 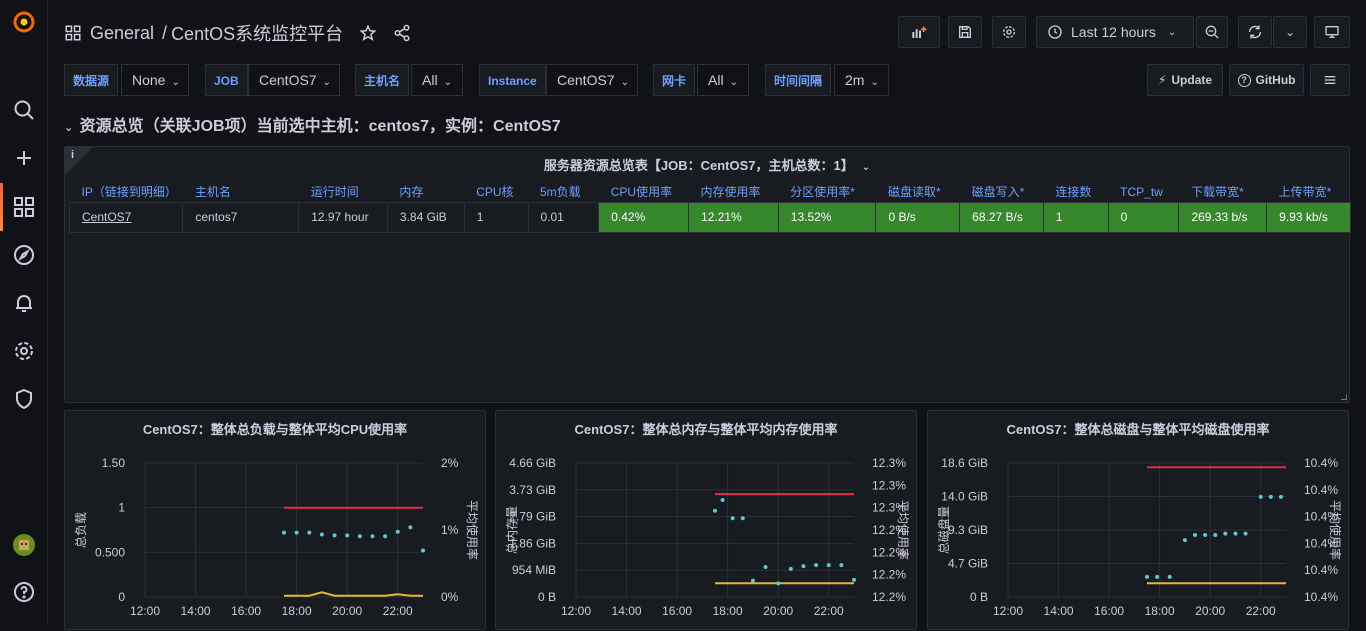 What do you see at coordinates (1075, 192) in the screenshot?
I see `col-header-connections: 连接数` at bounding box center [1075, 192].